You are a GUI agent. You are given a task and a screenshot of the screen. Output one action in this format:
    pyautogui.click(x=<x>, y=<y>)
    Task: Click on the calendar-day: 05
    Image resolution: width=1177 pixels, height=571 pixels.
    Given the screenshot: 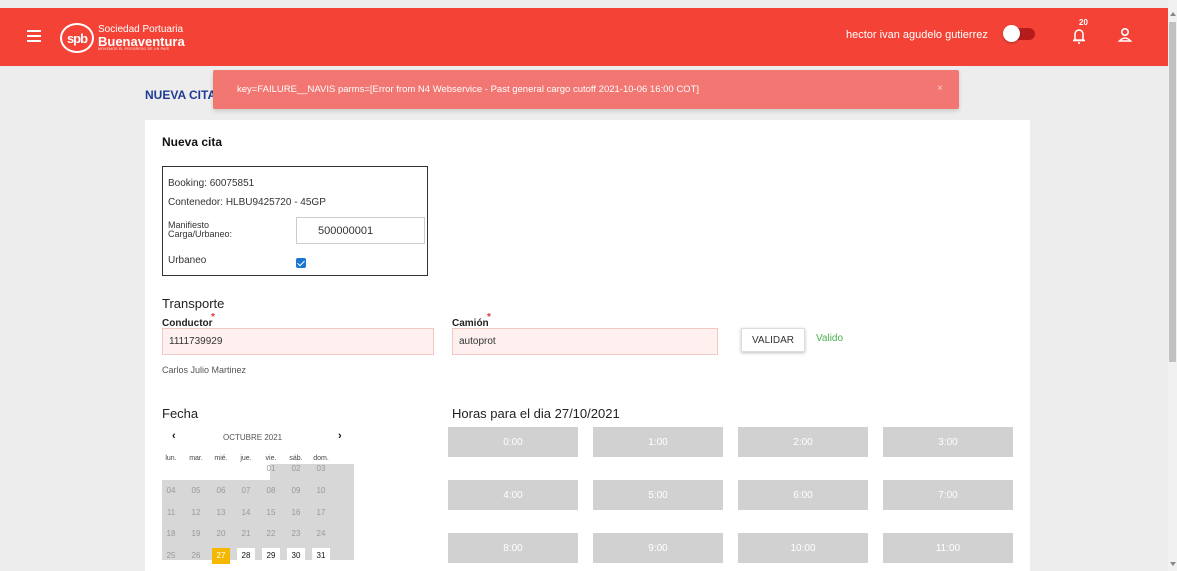 What is the action you would take?
    pyautogui.click(x=196, y=490)
    